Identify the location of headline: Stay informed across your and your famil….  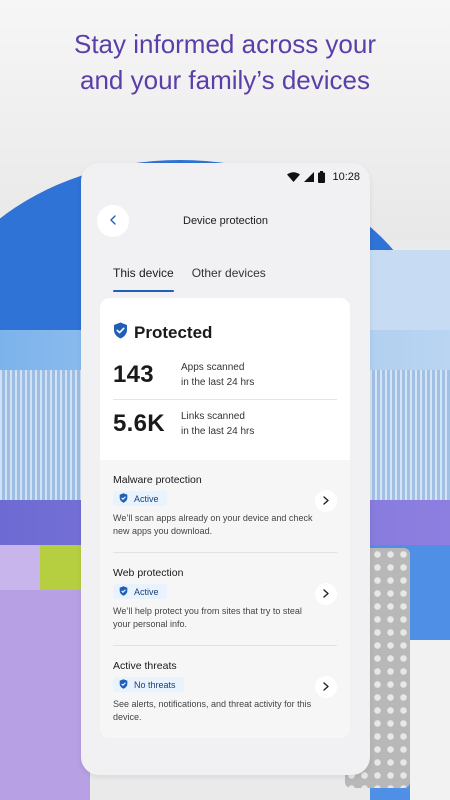
(225, 62).